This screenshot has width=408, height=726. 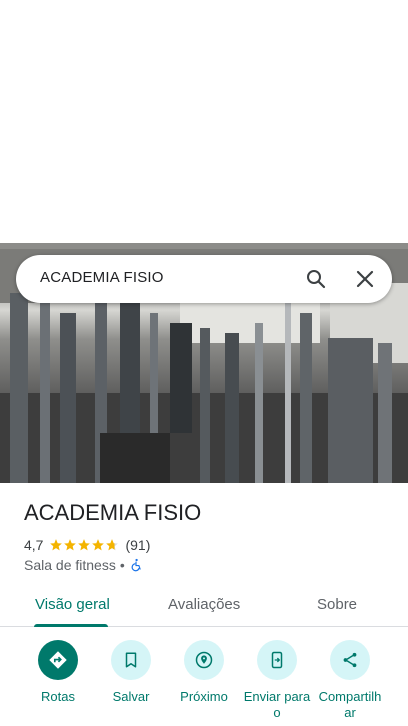 What do you see at coordinates (136, 565) in the screenshot?
I see `wheelchair-accessible-icon` at bounding box center [136, 565].